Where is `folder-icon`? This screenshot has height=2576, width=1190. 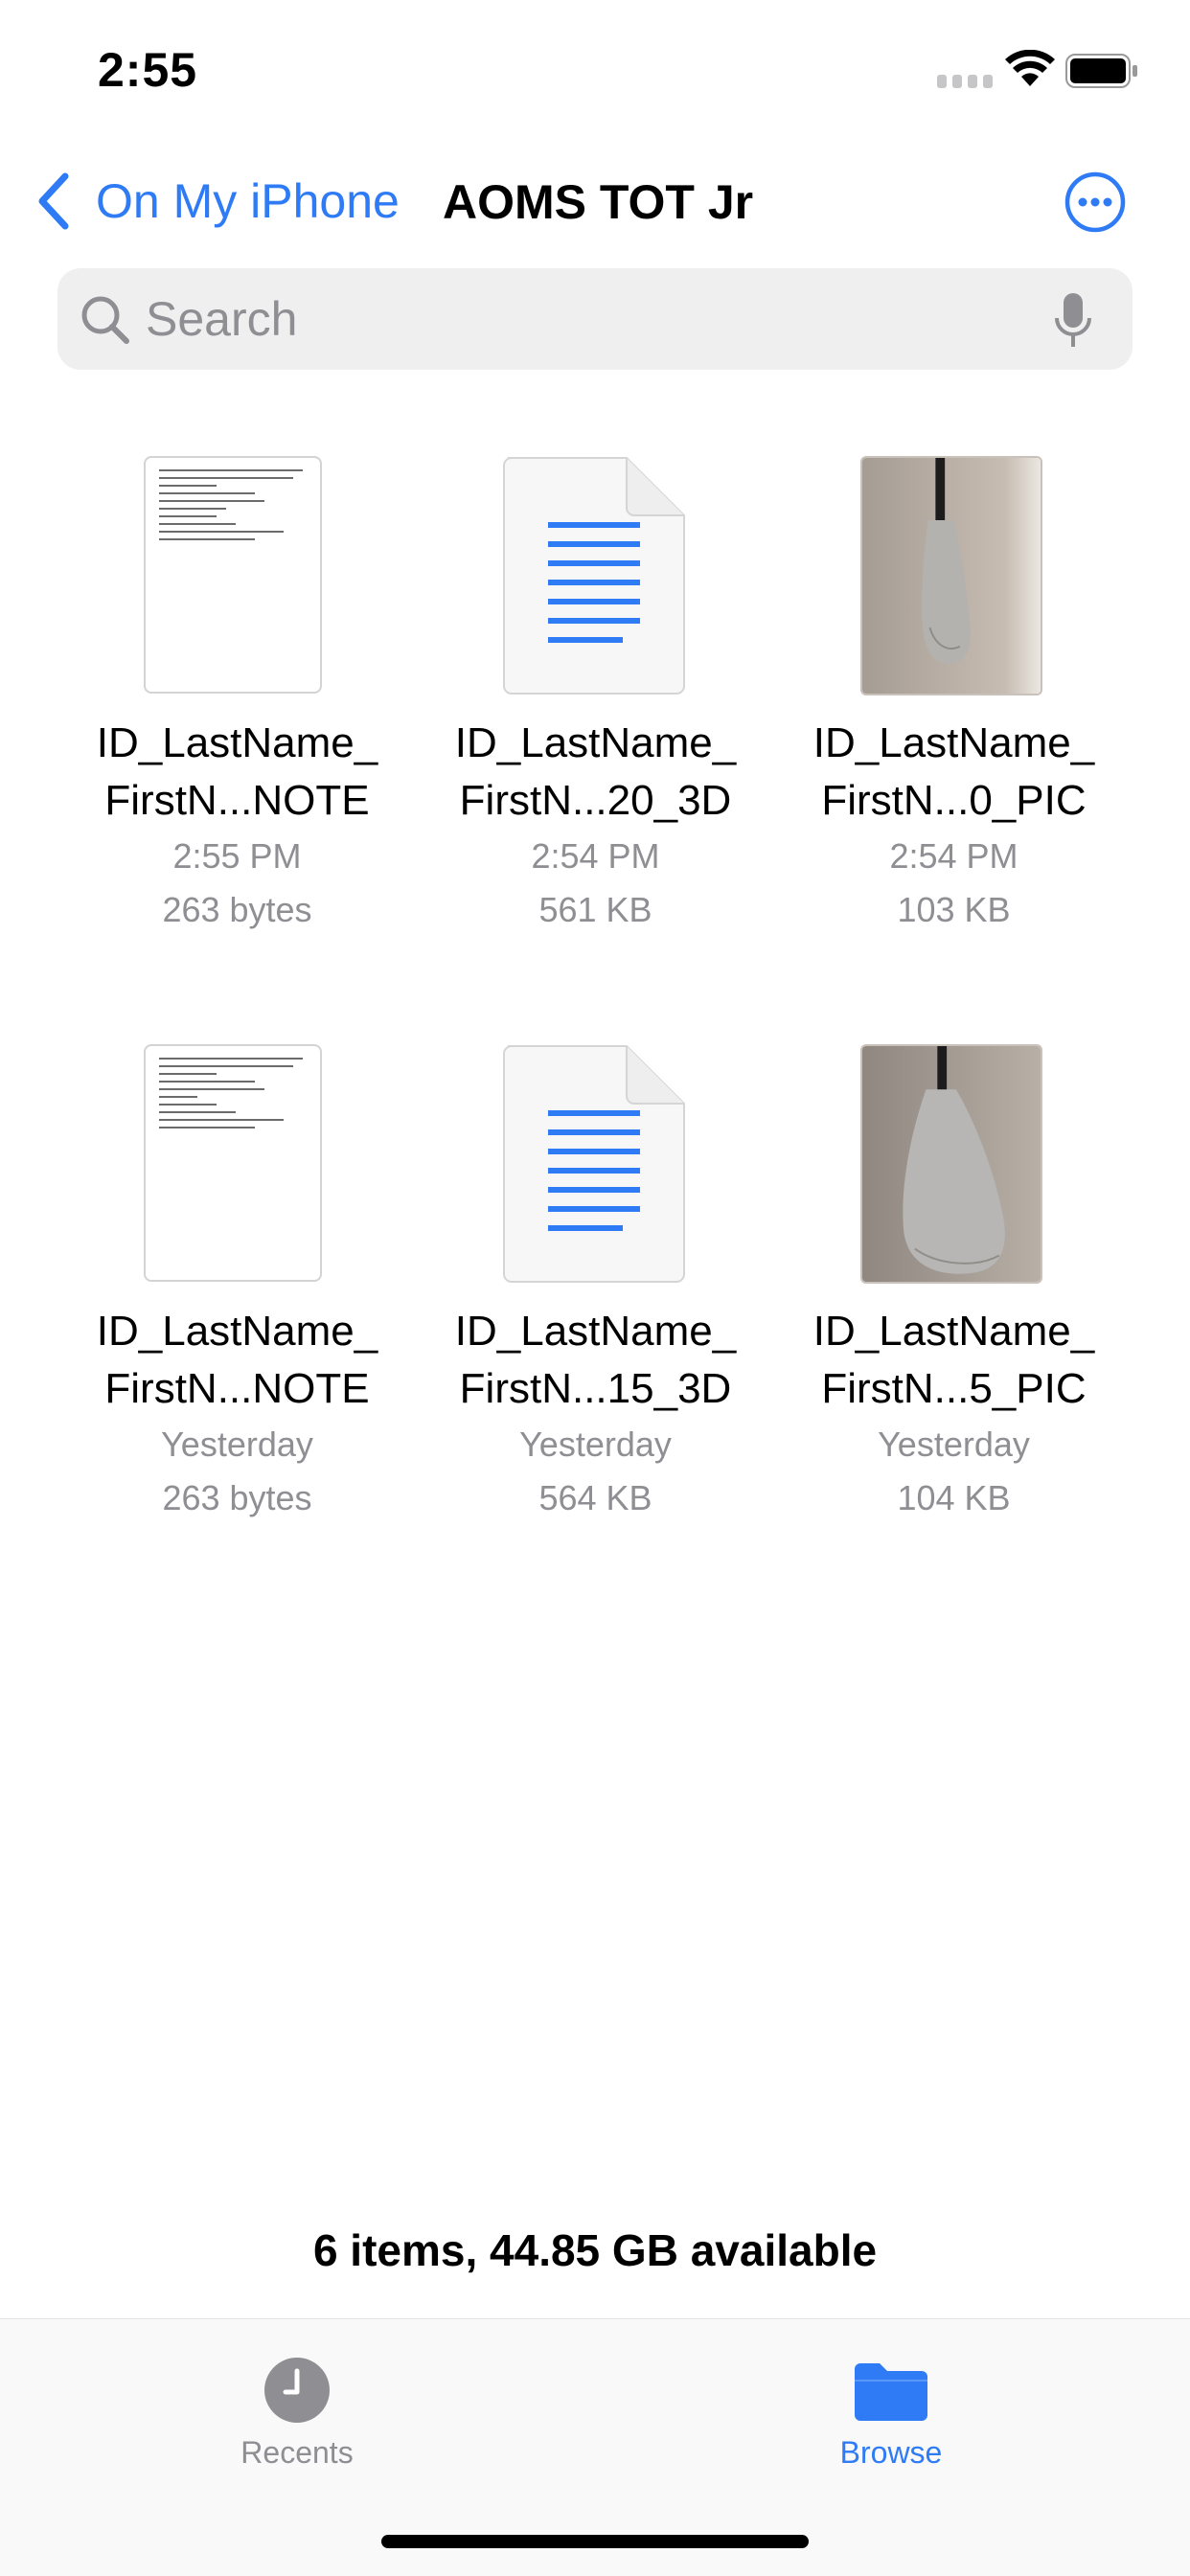 folder-icon is located at coordinates (891, 2392).